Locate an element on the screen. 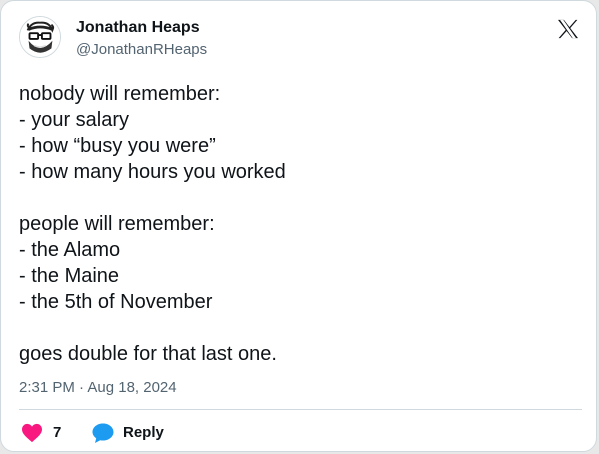 The height and width of the screenshot is (454, 599). tweet-line: people will remember: is located at coordinates (117, 224).